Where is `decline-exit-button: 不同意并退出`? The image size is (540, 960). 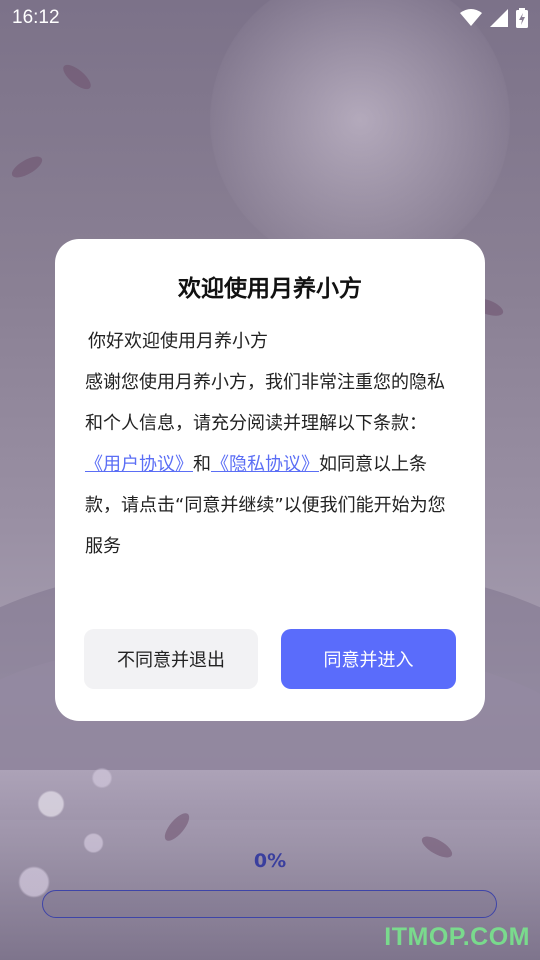
decline-exit-button: 不同意并退出 is located at coordinates (171, 659).